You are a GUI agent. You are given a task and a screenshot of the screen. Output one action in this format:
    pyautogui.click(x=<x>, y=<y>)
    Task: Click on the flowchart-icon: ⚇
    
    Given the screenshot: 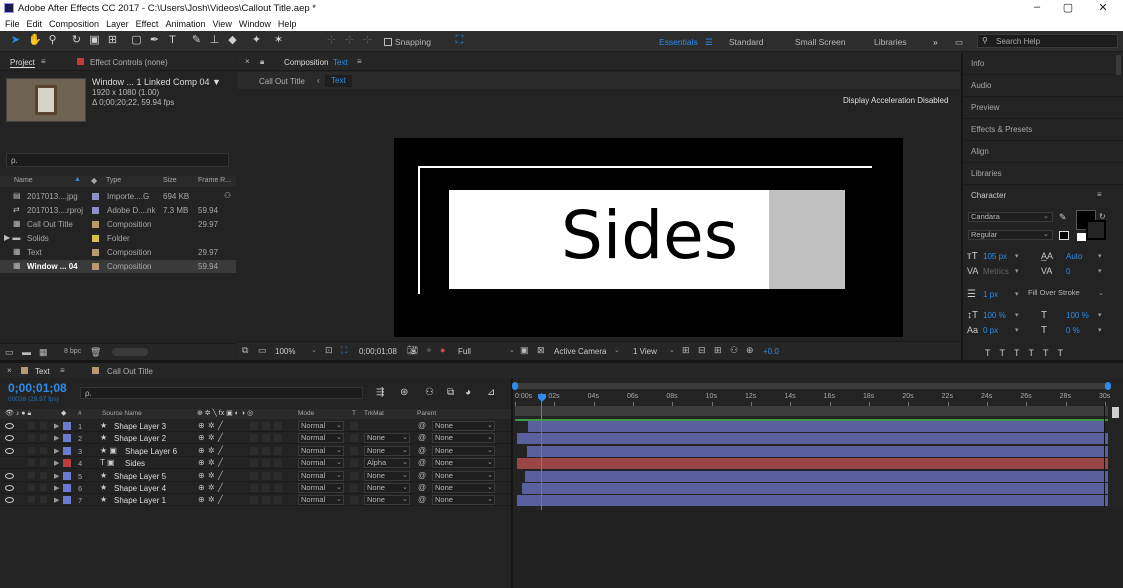 What is the action you would take?
    pyautogui.click(x=734, y=350)
    